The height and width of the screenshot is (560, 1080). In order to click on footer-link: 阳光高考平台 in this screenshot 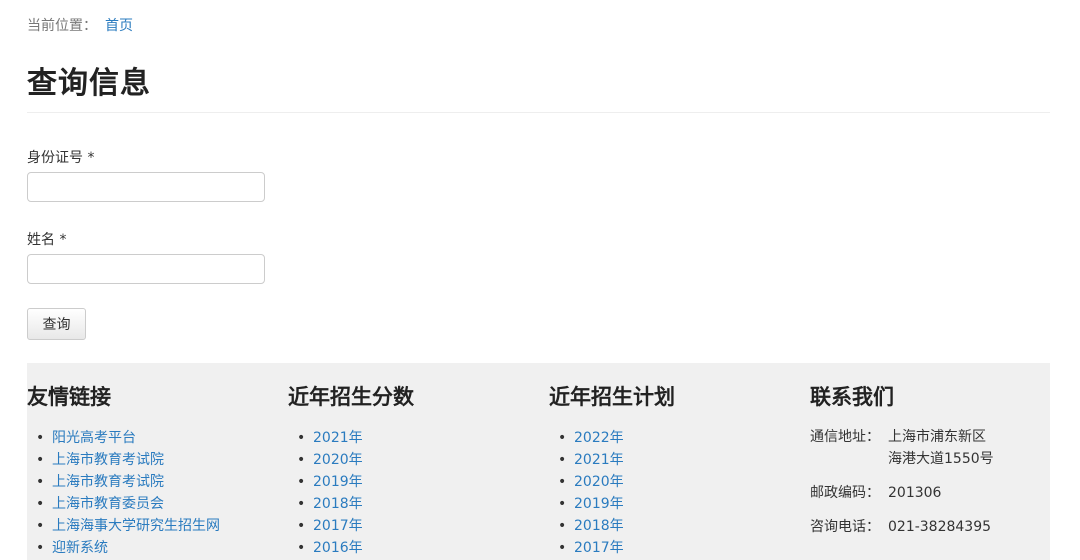, I will do `click(94, 438)`.